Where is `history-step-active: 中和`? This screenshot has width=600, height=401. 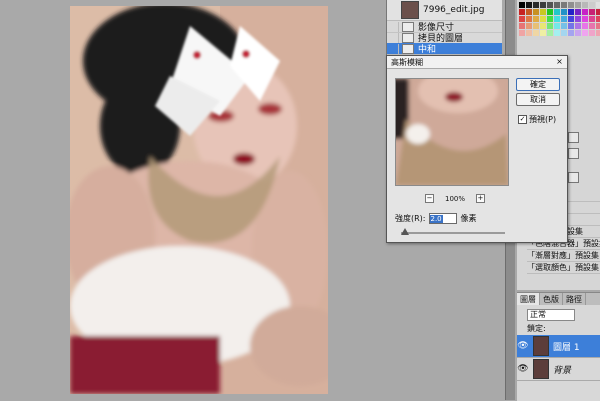 history-step-active: 中和 is located at coordinates (444, 49).